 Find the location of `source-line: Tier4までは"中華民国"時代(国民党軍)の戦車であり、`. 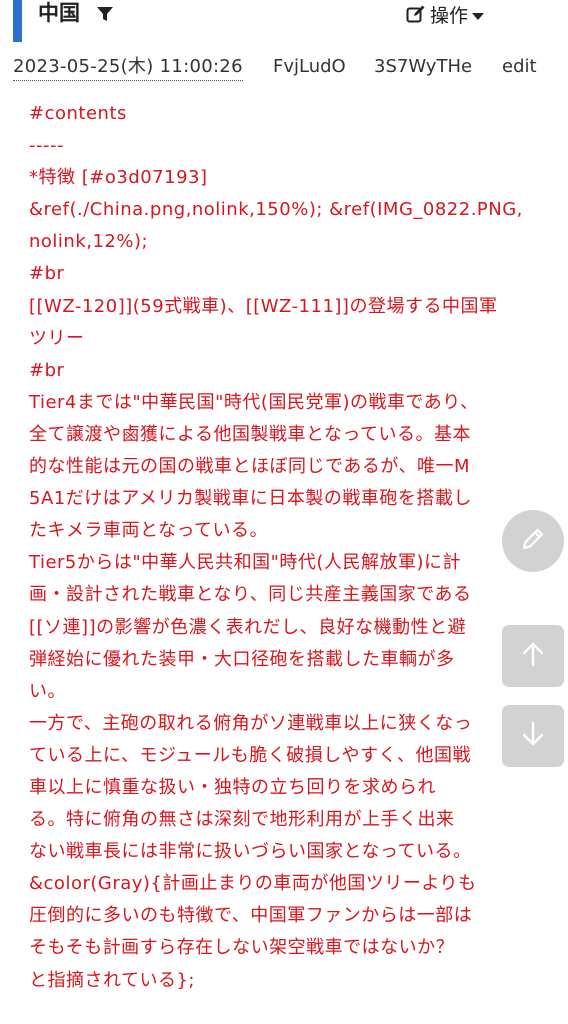

source-line: Tier4までは"中華民国"時代(国民党軍)の戦車であり、 is located at coordinates (254, 402).